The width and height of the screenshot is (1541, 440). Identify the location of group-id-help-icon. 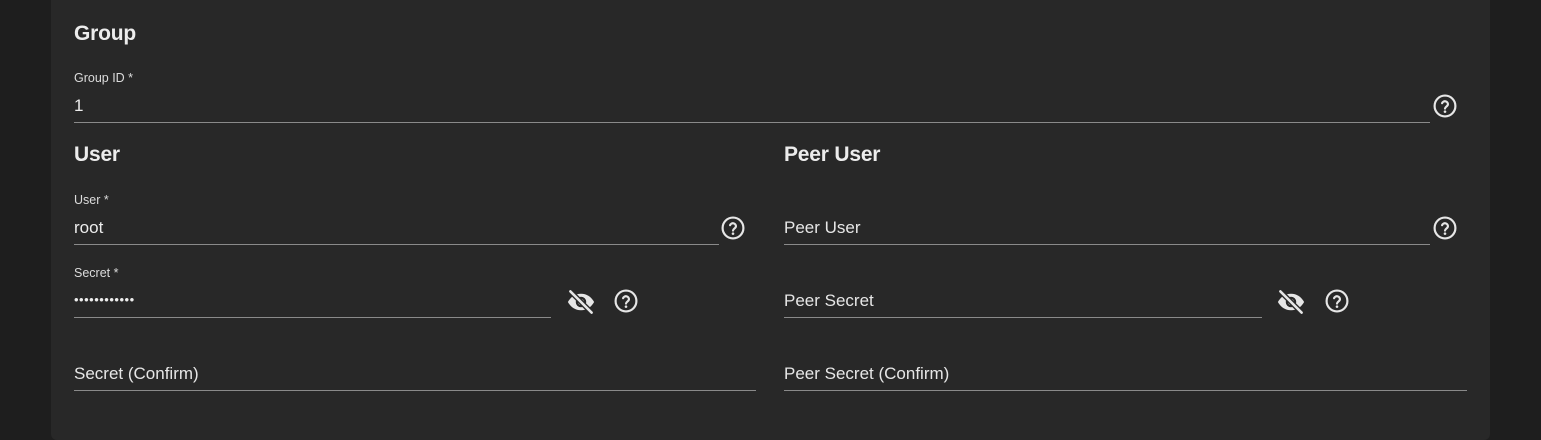
(1445, 106).